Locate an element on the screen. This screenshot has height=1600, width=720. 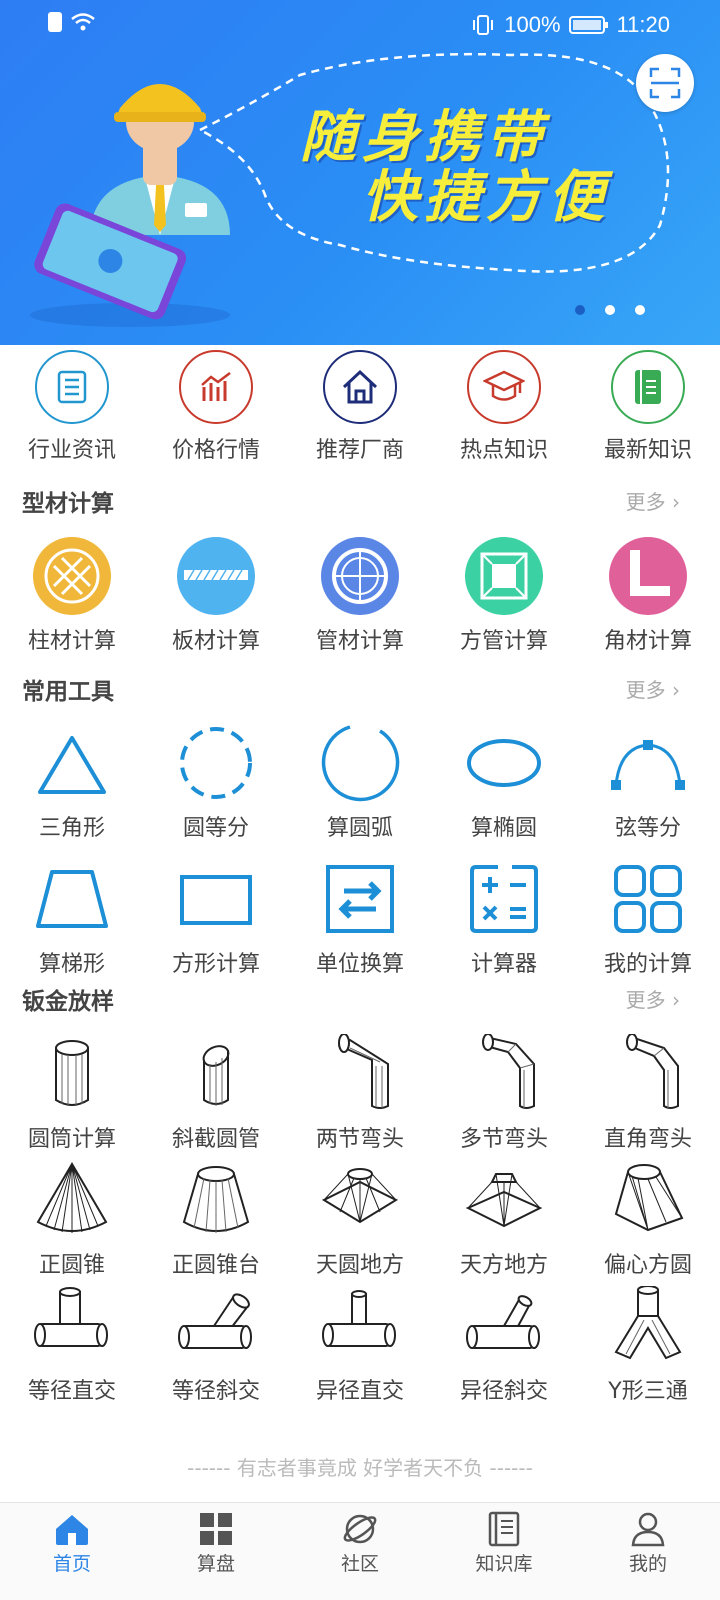
grid-label: 计算器 is located at coordinates (503, 964).